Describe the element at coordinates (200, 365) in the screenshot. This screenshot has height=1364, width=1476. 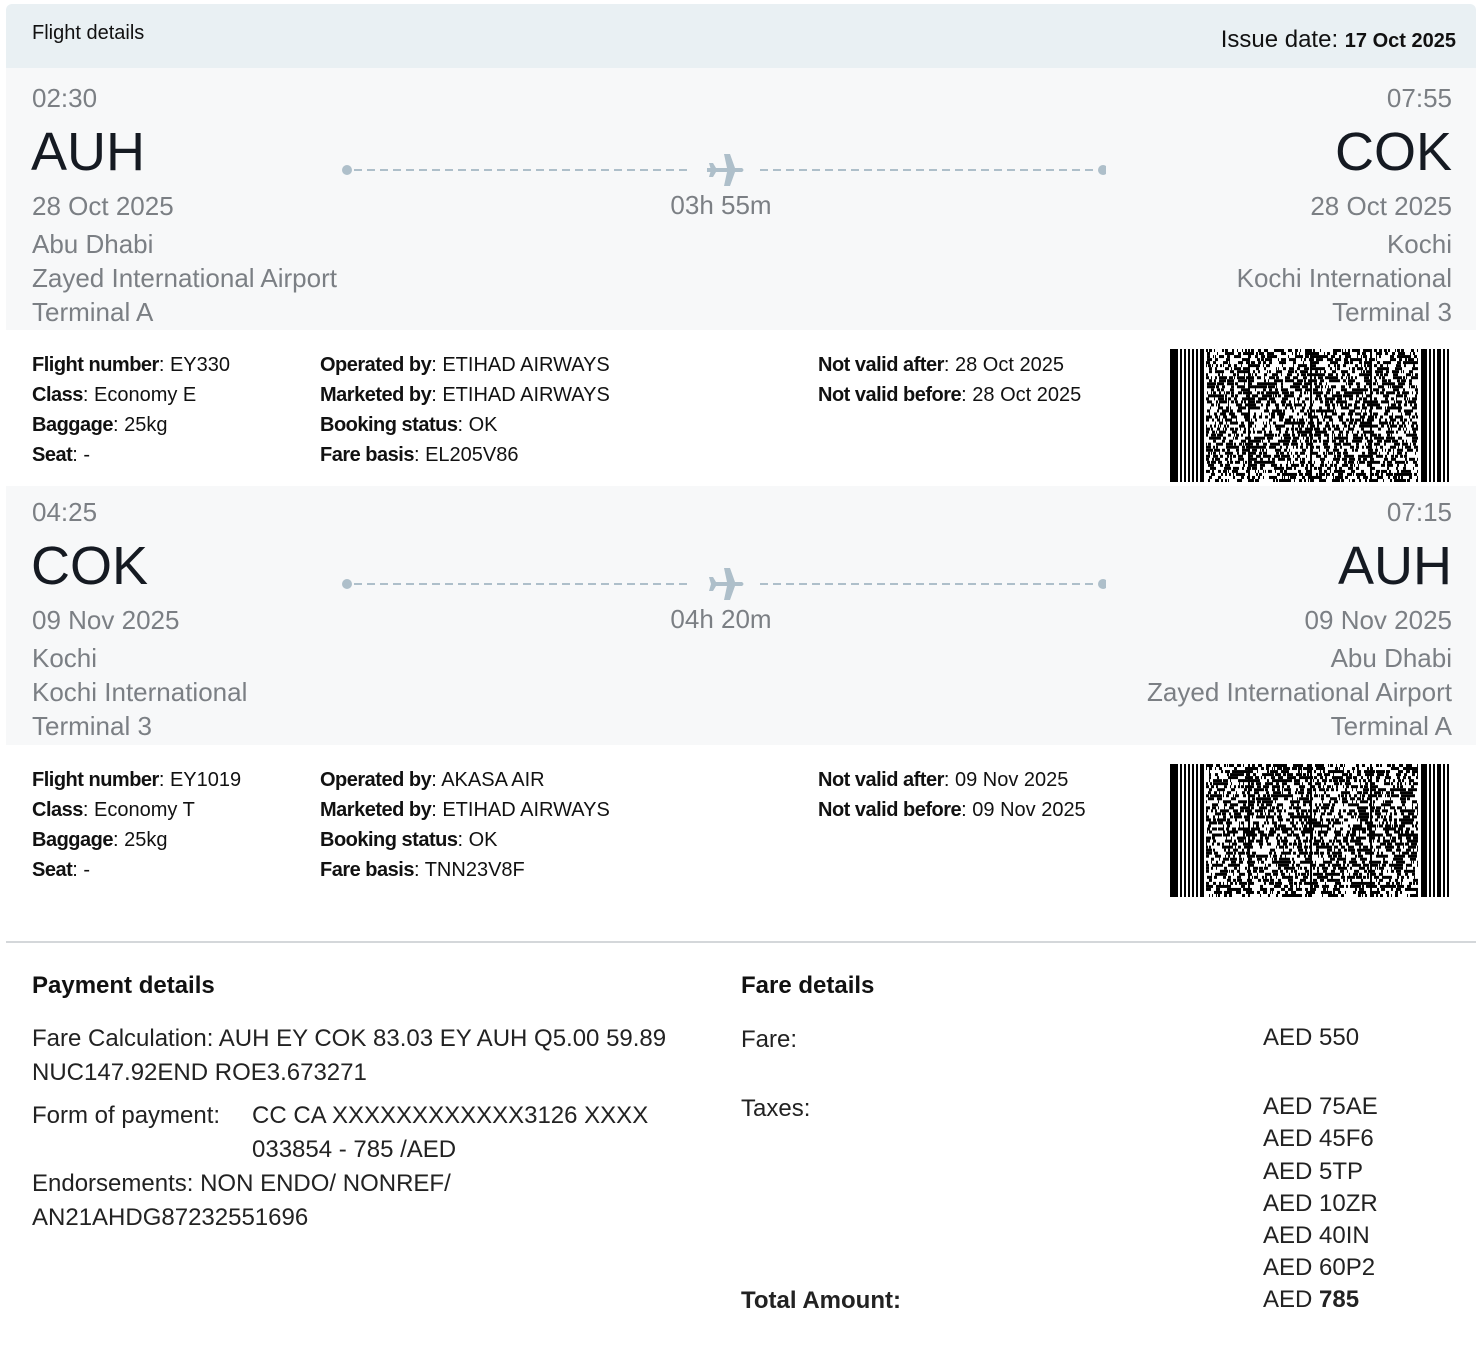
I see `flight-number: EY330` at that location.